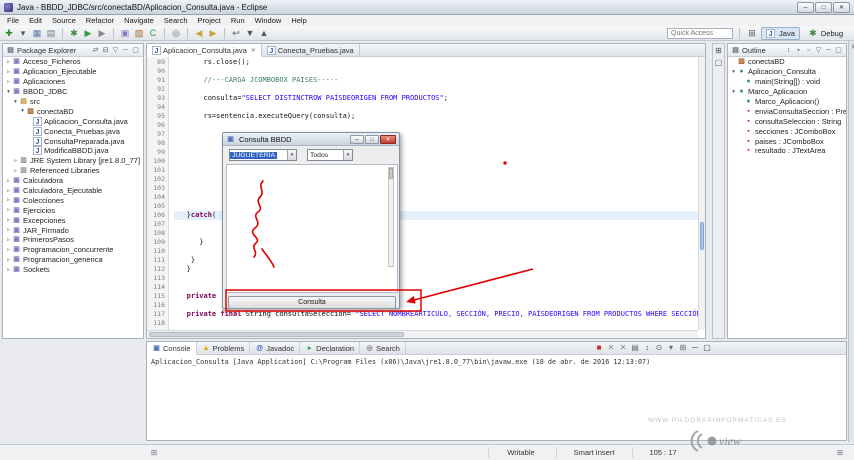 The height and width of the screenshot is (460, 854). I want to click on new-wizard-icon: ✚, so click(9, 33).